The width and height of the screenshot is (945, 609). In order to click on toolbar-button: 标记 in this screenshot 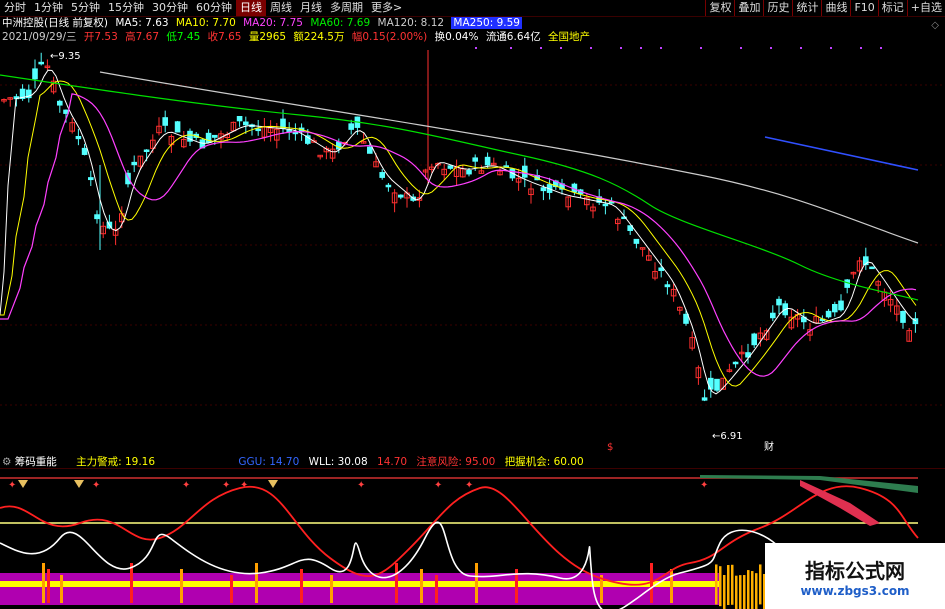, I will do `click(892, 8)`.